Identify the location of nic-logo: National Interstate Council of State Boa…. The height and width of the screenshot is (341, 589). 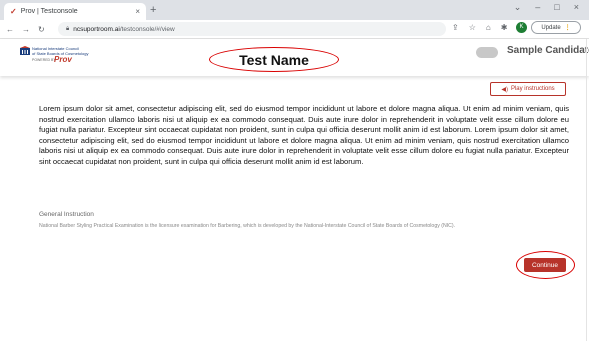
(54, 57).